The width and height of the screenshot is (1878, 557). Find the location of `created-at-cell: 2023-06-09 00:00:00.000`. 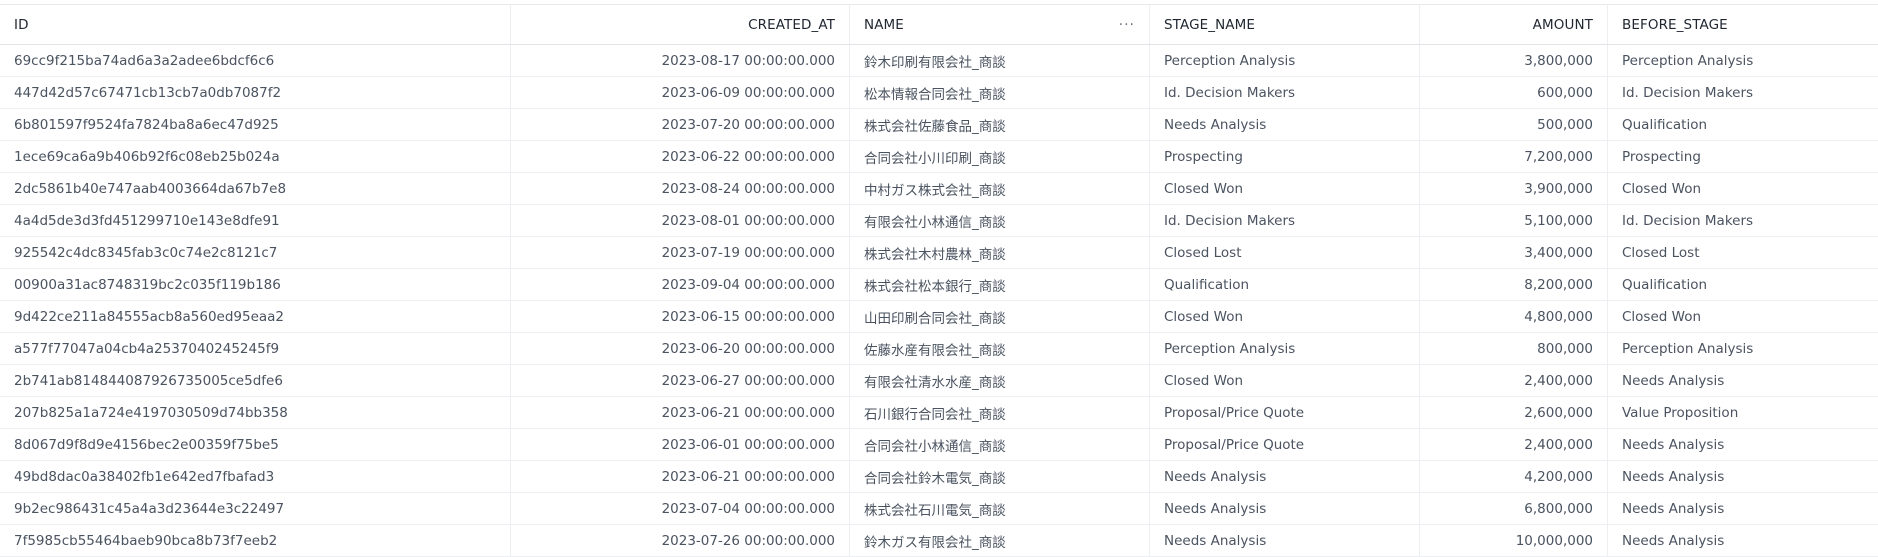

created-at-cell: 2023-06-09 00:00:00.000 is located at coordinates (680, 92).